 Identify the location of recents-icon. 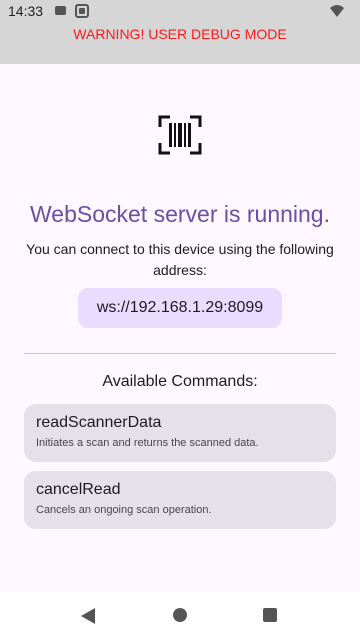
(270, 615).